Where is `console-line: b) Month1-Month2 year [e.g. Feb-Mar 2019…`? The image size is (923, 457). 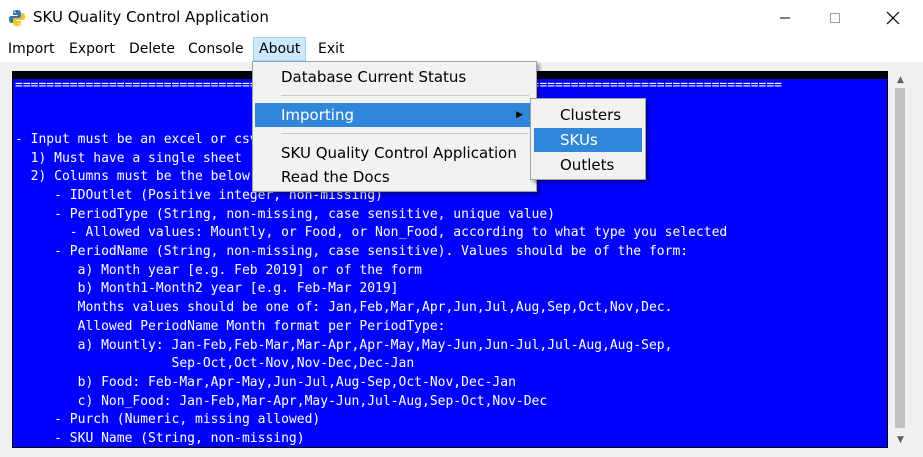
console-line: b) Month1-Month2 year [e.g. Feb-Mar 2019… is located at coordinates (207, 288).